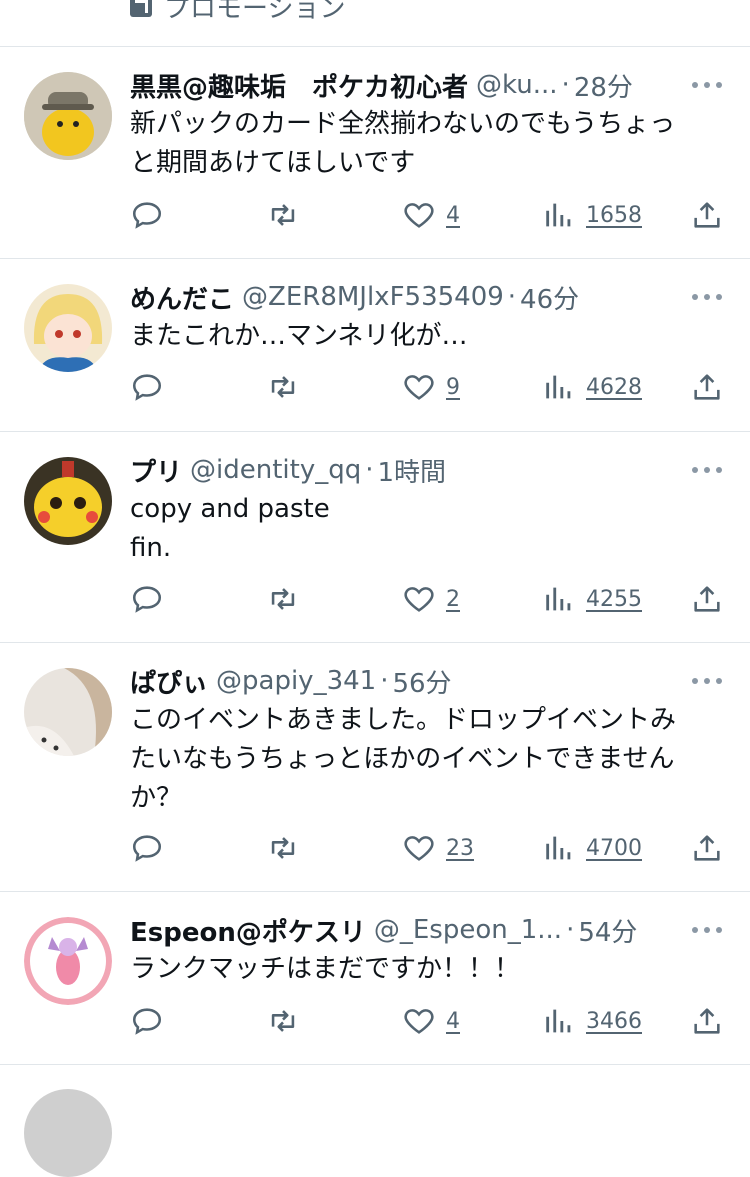 Image resolution: width=750 pixels, height=1177 pixels. What do you see at coordinates (169, 681) in the screenshot?
I see `display-name: ぱぴぃ` at bounding box center [169, 681].